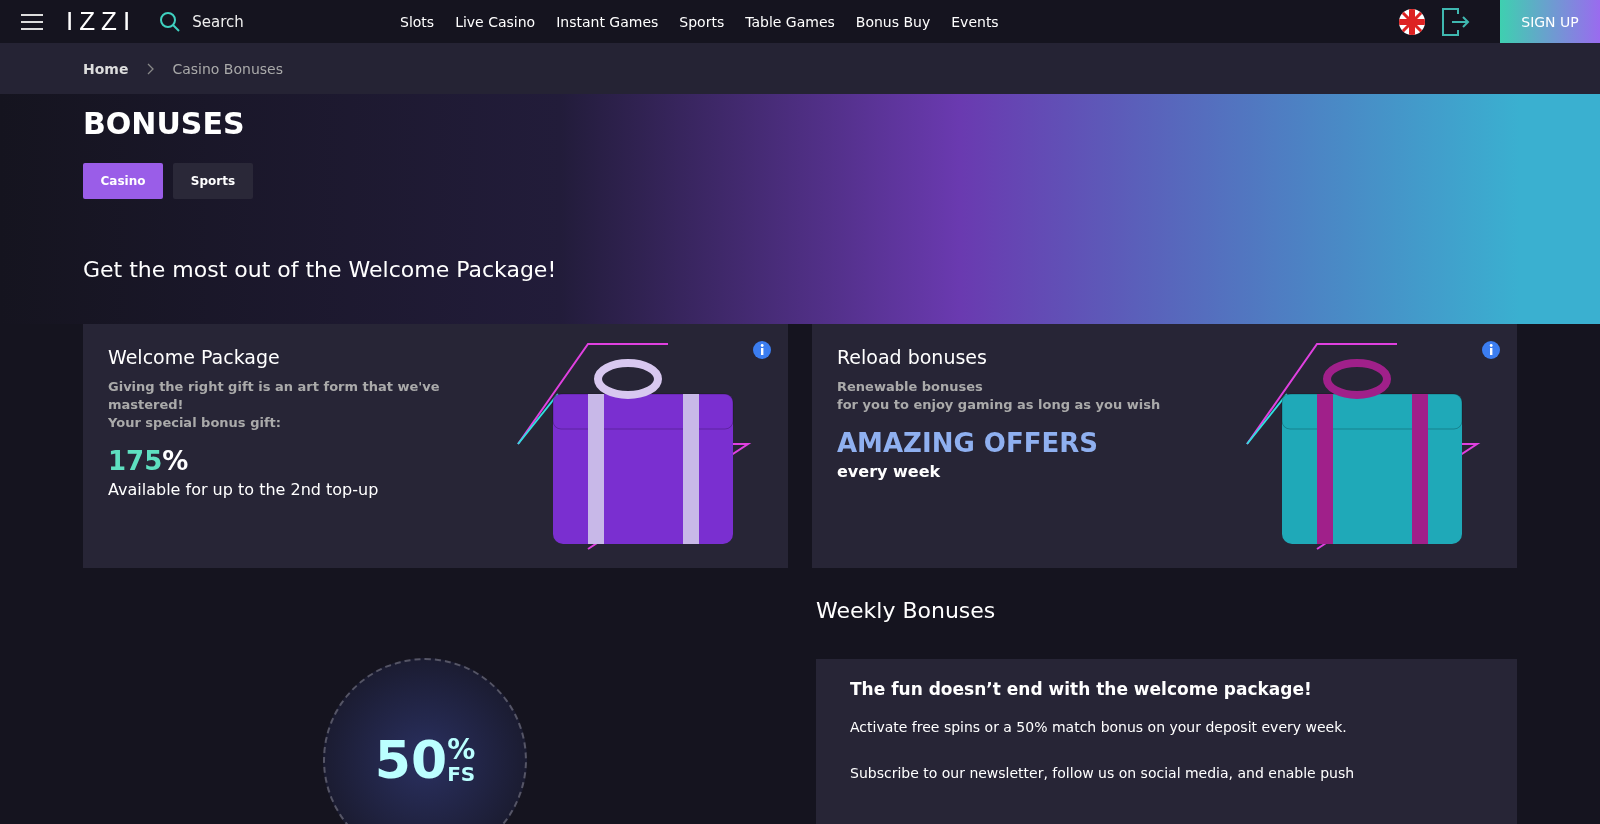  Describe the element at coordinates (274, 405) in the screenshot. I see `card-description: Giving the right gift is an art form that we've mastered! Your special bonus gift:` at that location.